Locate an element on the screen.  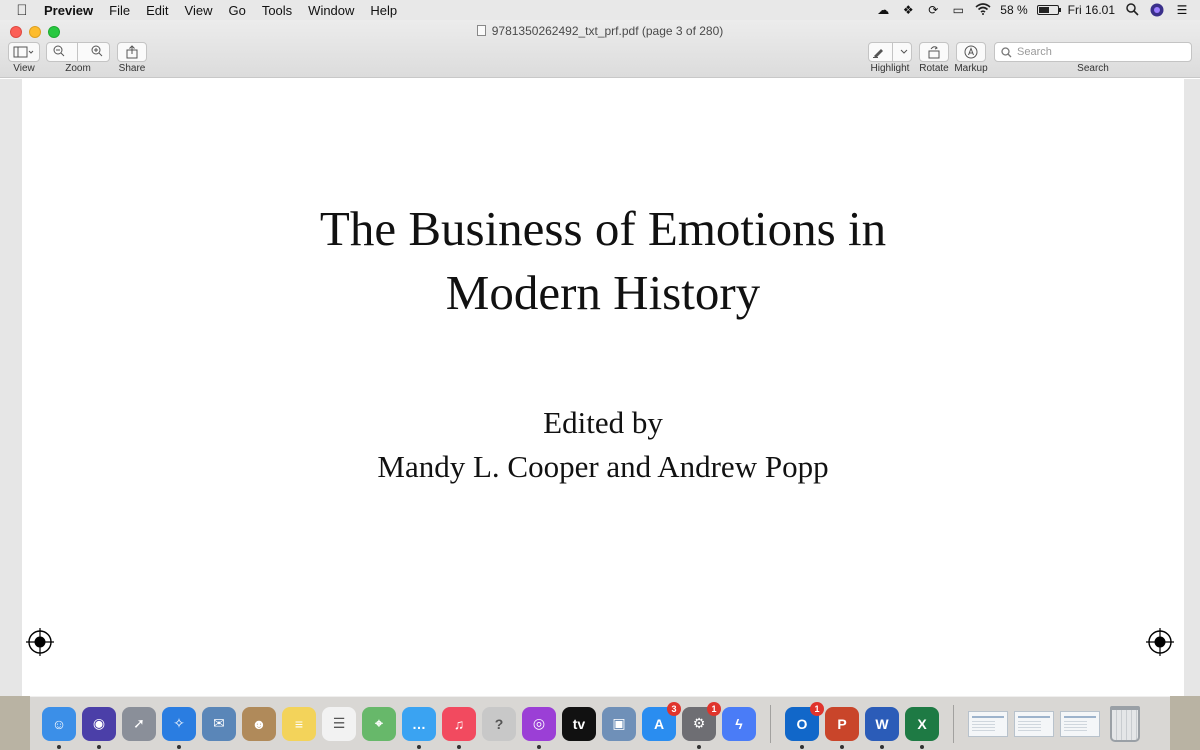
dock-notes-icon: ≡ is located at coordinates (299, 723).